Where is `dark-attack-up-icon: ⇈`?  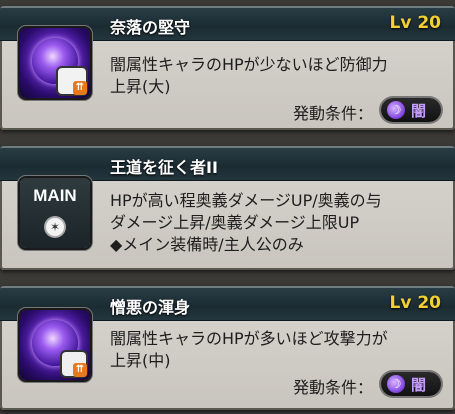
dark-attack-up-icon: ⇈ is located at coordinates (55, 345).